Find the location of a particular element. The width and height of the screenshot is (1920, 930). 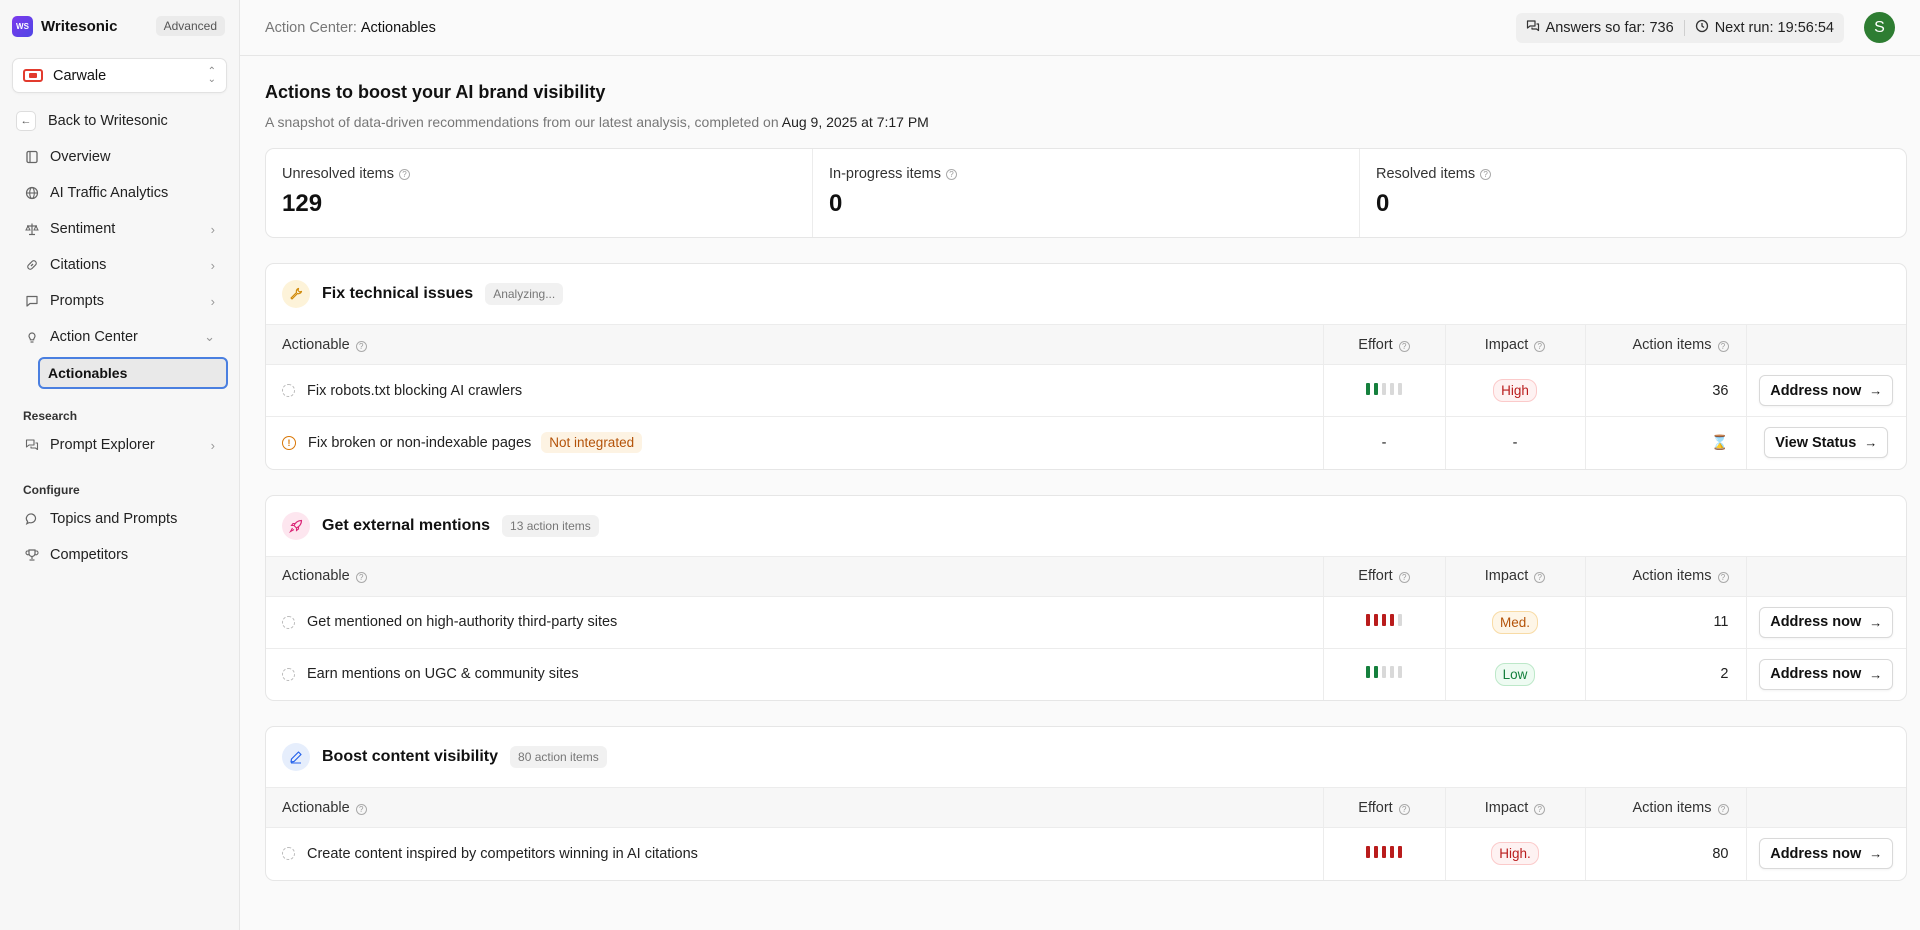

sidebar-item-prompt-explorer: Prompt Explorer › is located at coordinates (119, 445).